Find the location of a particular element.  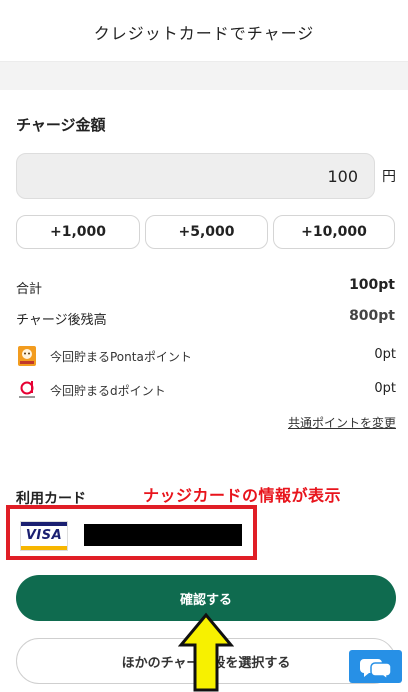

visa-brand-text: VISA is located at coordinates (44, 535).